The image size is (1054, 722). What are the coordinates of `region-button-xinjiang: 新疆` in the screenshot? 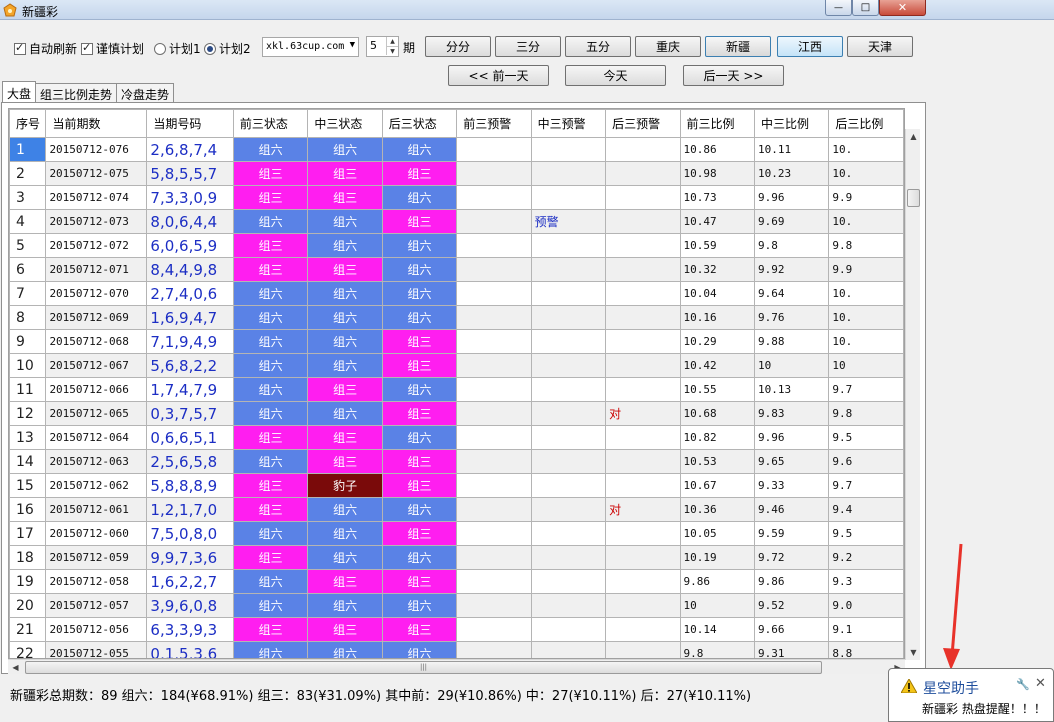 It's located at (738, 46).